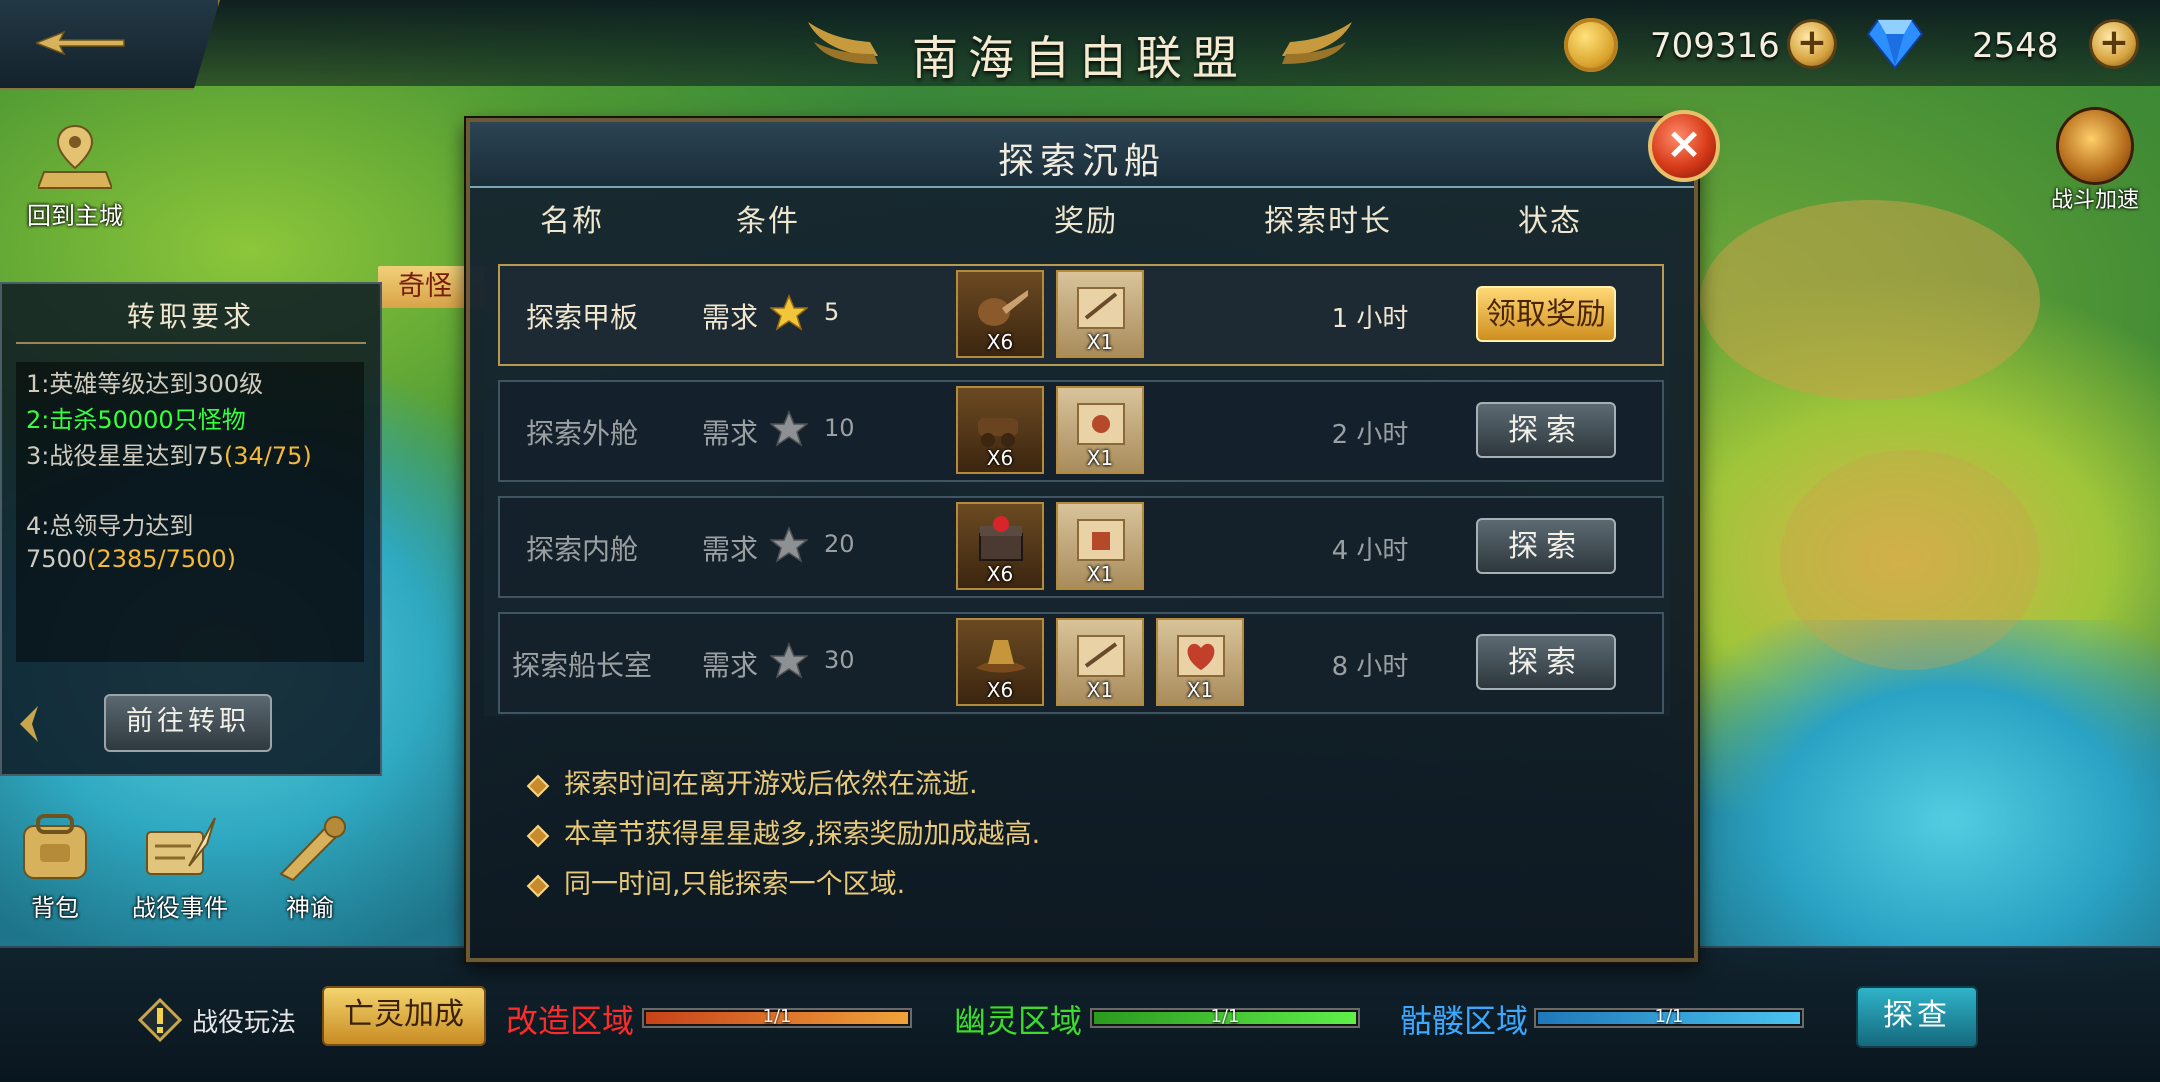 This screenshot has width=2160, height=1082. What do you see at coordinates (768, 221) in the screenshot?
I see `column-header-condition: 条件` at bounding box center [768, 221].